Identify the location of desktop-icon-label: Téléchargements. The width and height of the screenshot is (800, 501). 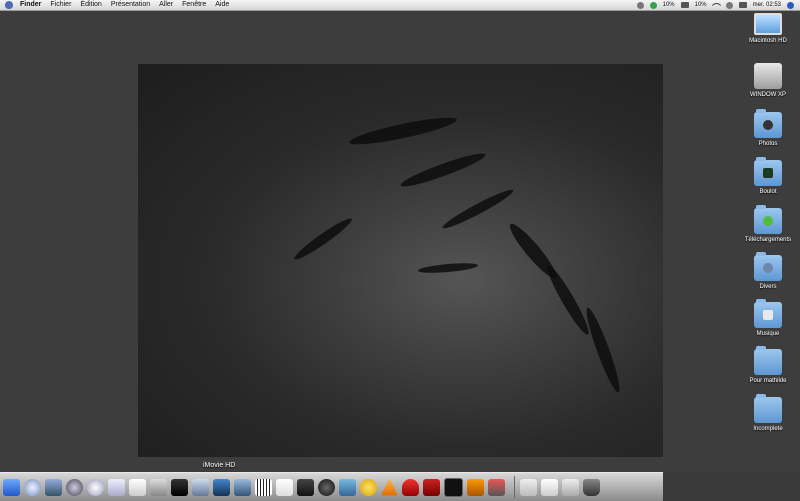
(768, 240).